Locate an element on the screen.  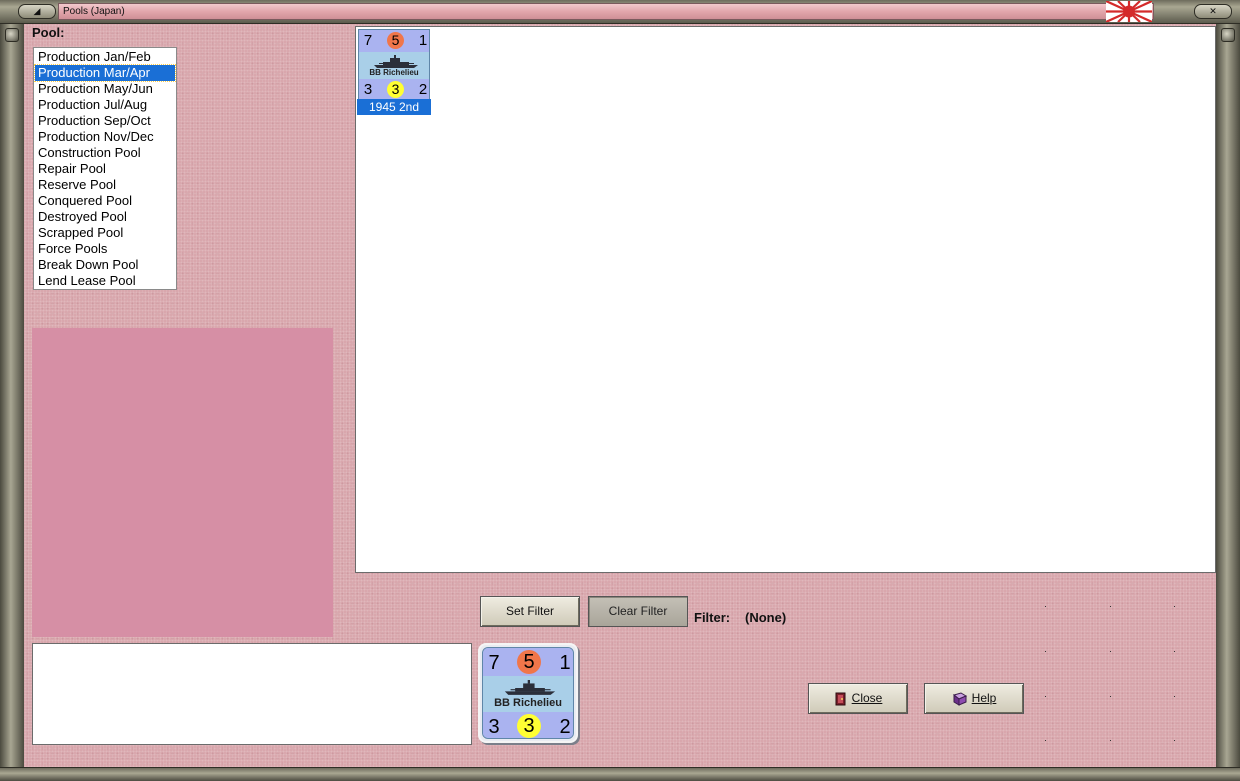
pool-item-destroyed: Destroyed Pool is located at coordinates (105, 217).